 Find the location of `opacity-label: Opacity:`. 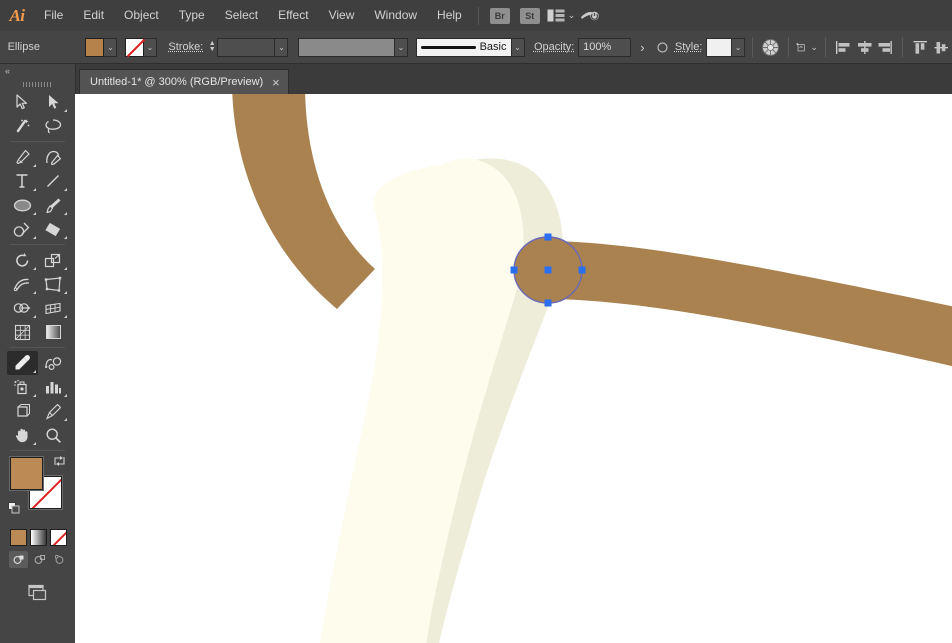

opacity-label: Opacity: is located at coordinates (554, 47).